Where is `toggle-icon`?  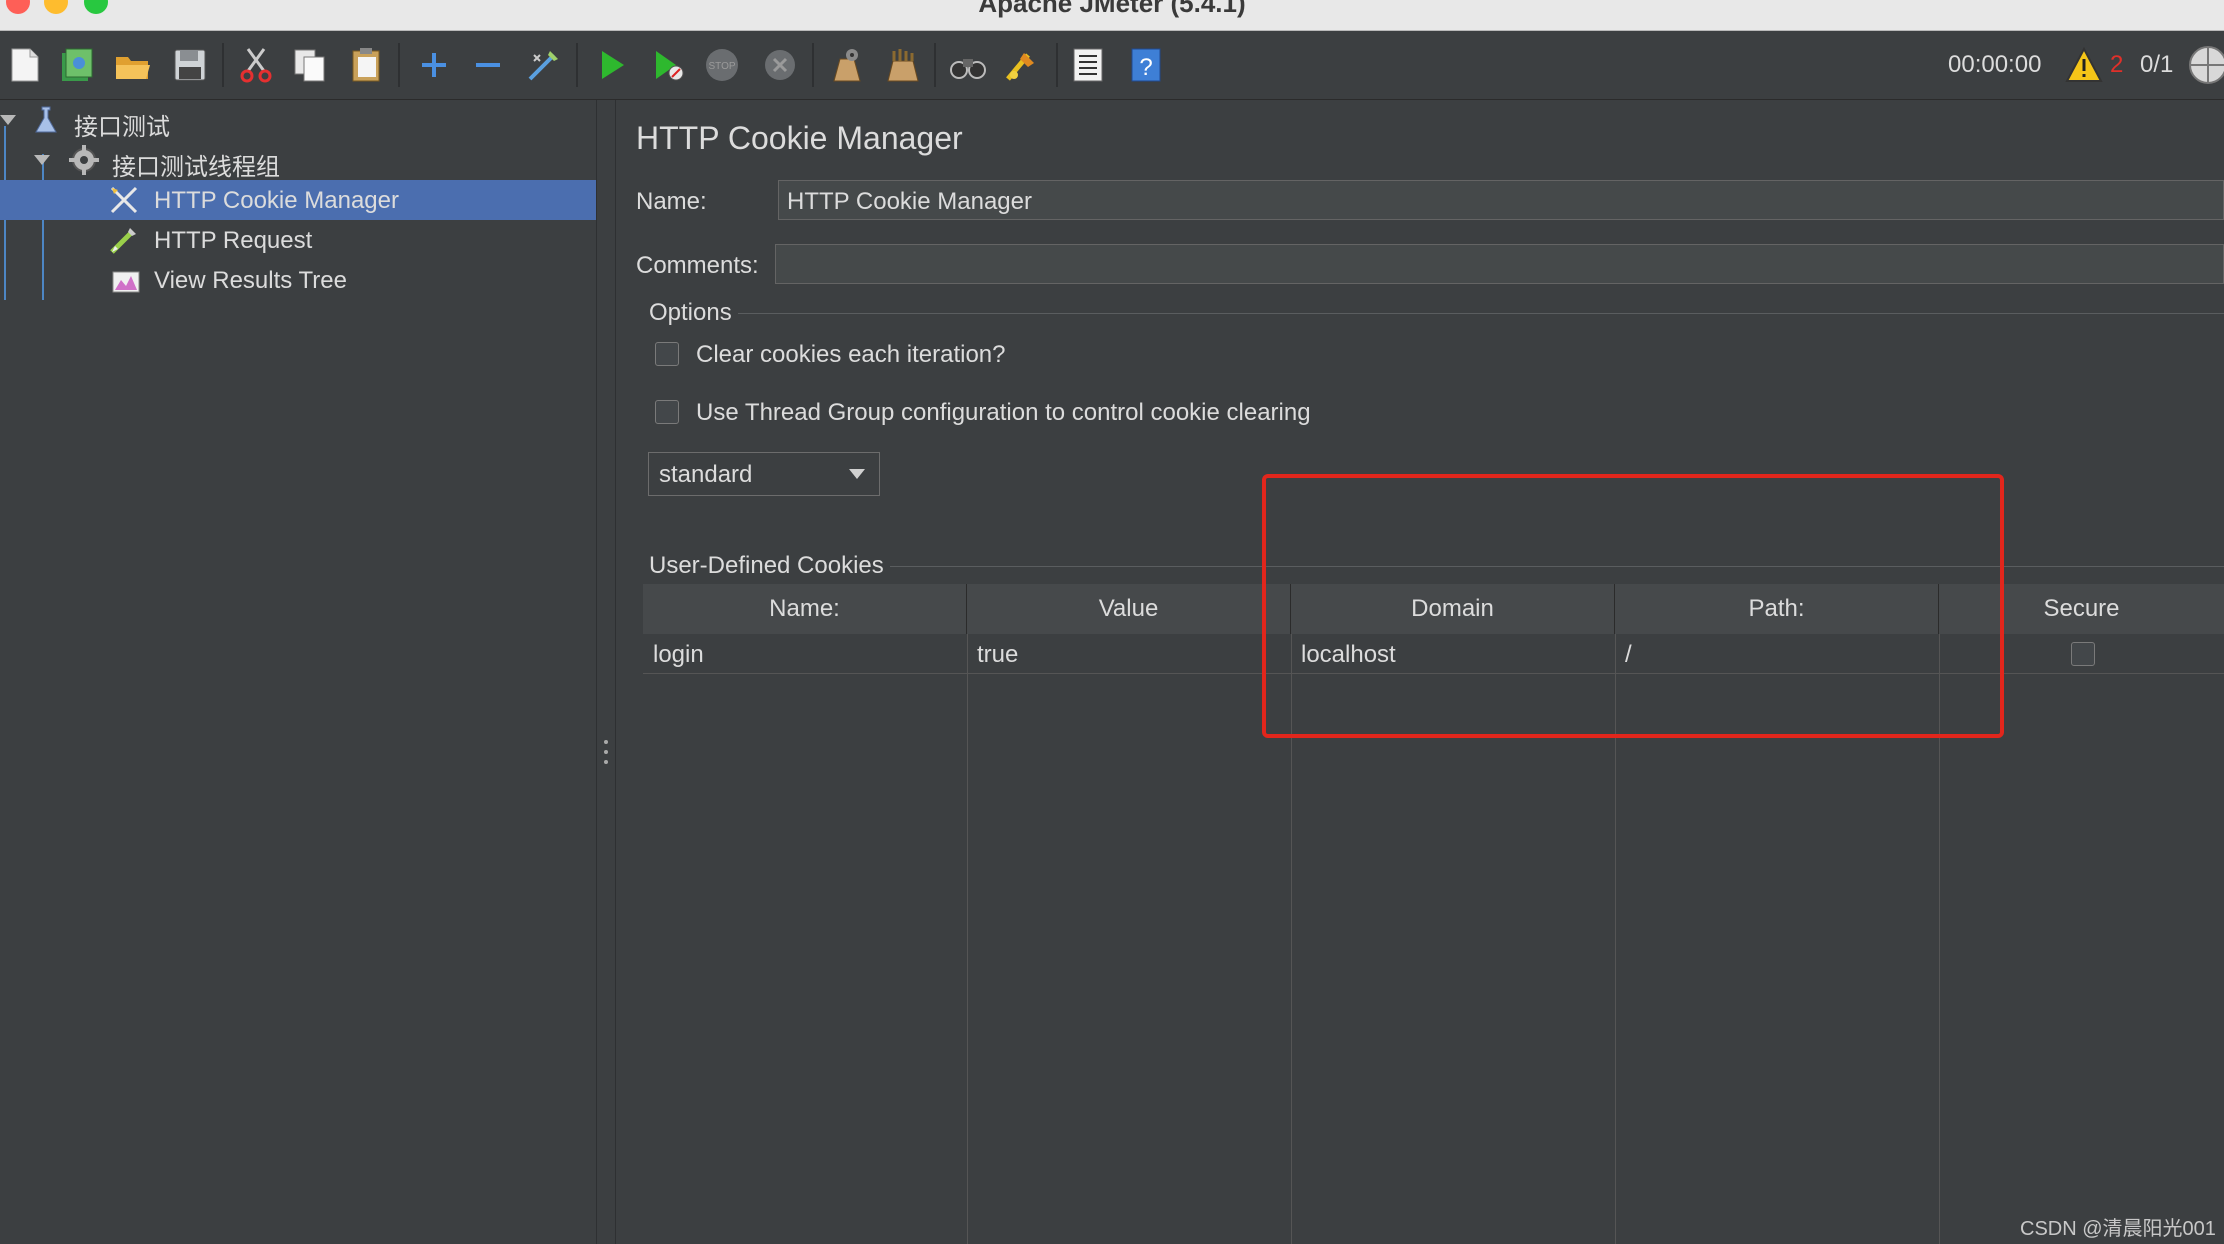 toggle-icon is located at coordinates (544, 65).